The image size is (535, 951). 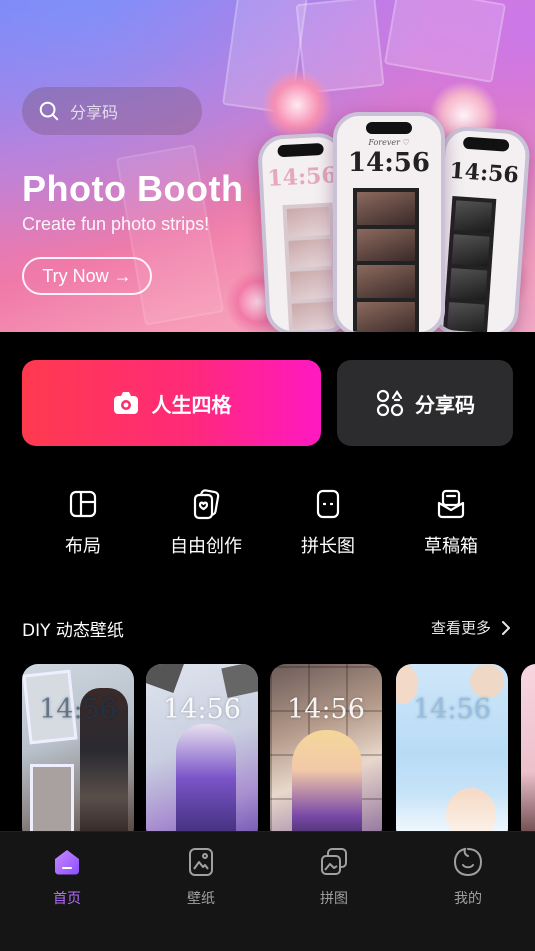 What do you see at coordinates (506, 627) in the screenshot?
I see `chevron-right-icon` at bounding box center [506, 627].